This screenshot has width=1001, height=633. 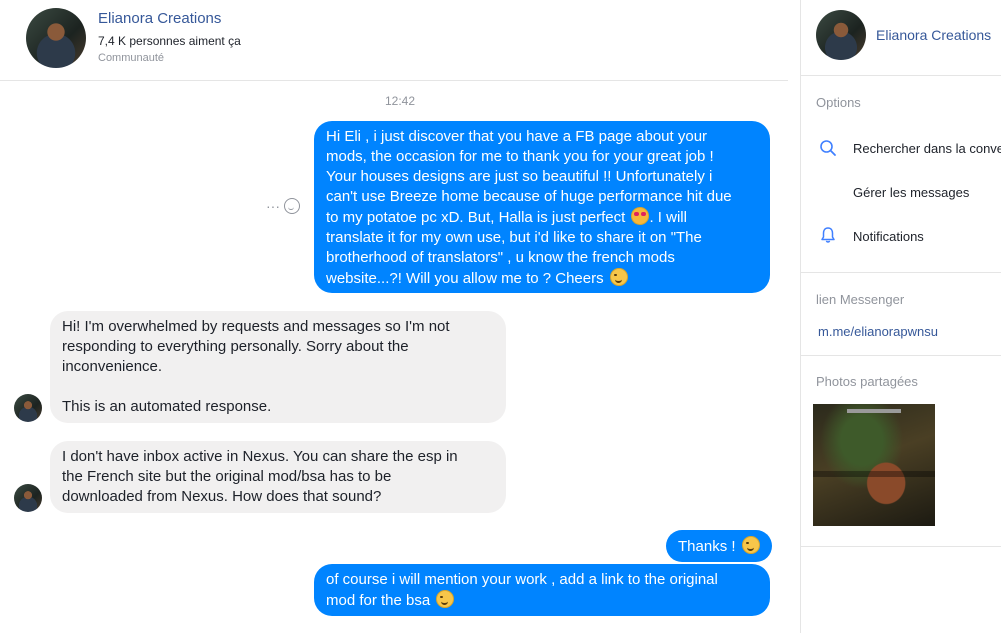 I want to click on page-likes: 7,4 K personnes aiment ça, so click(x=169, y=41).